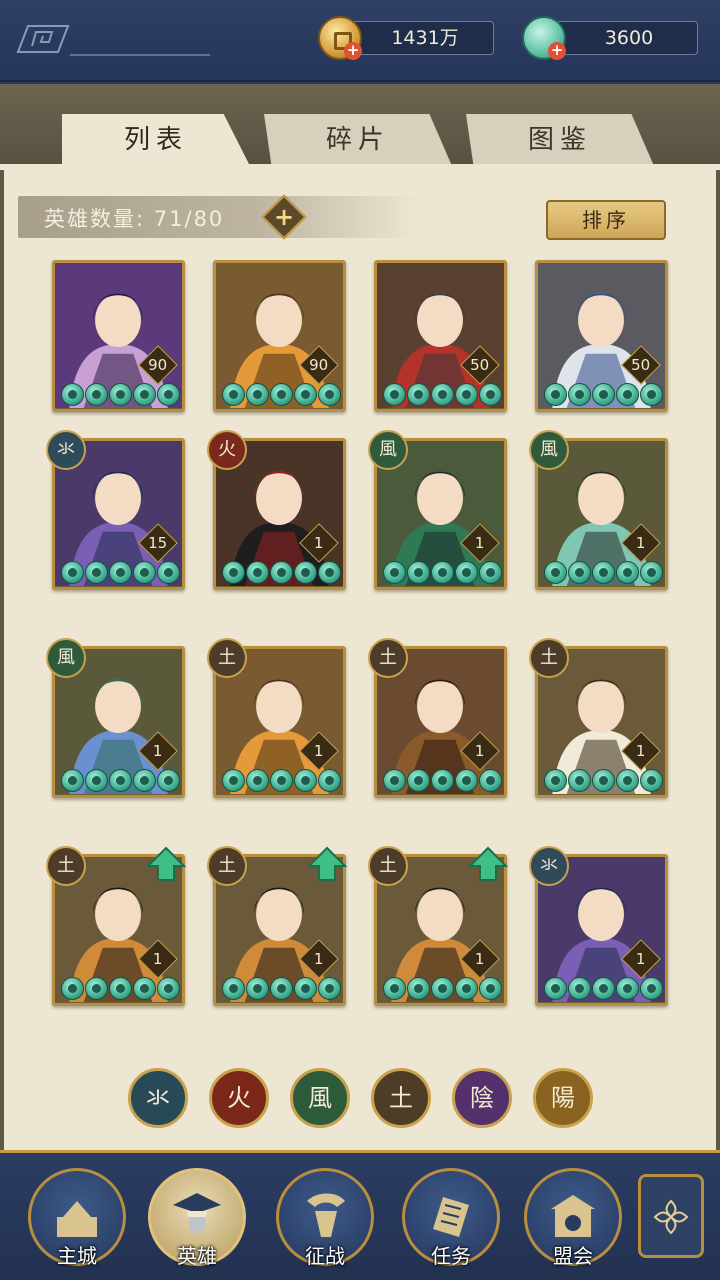 The image size is (720, 1280). What do you see at coordinates (320, 1098) in the screenshot?
I see `element-filter-button: 風` at bounding box center [320, 1098].